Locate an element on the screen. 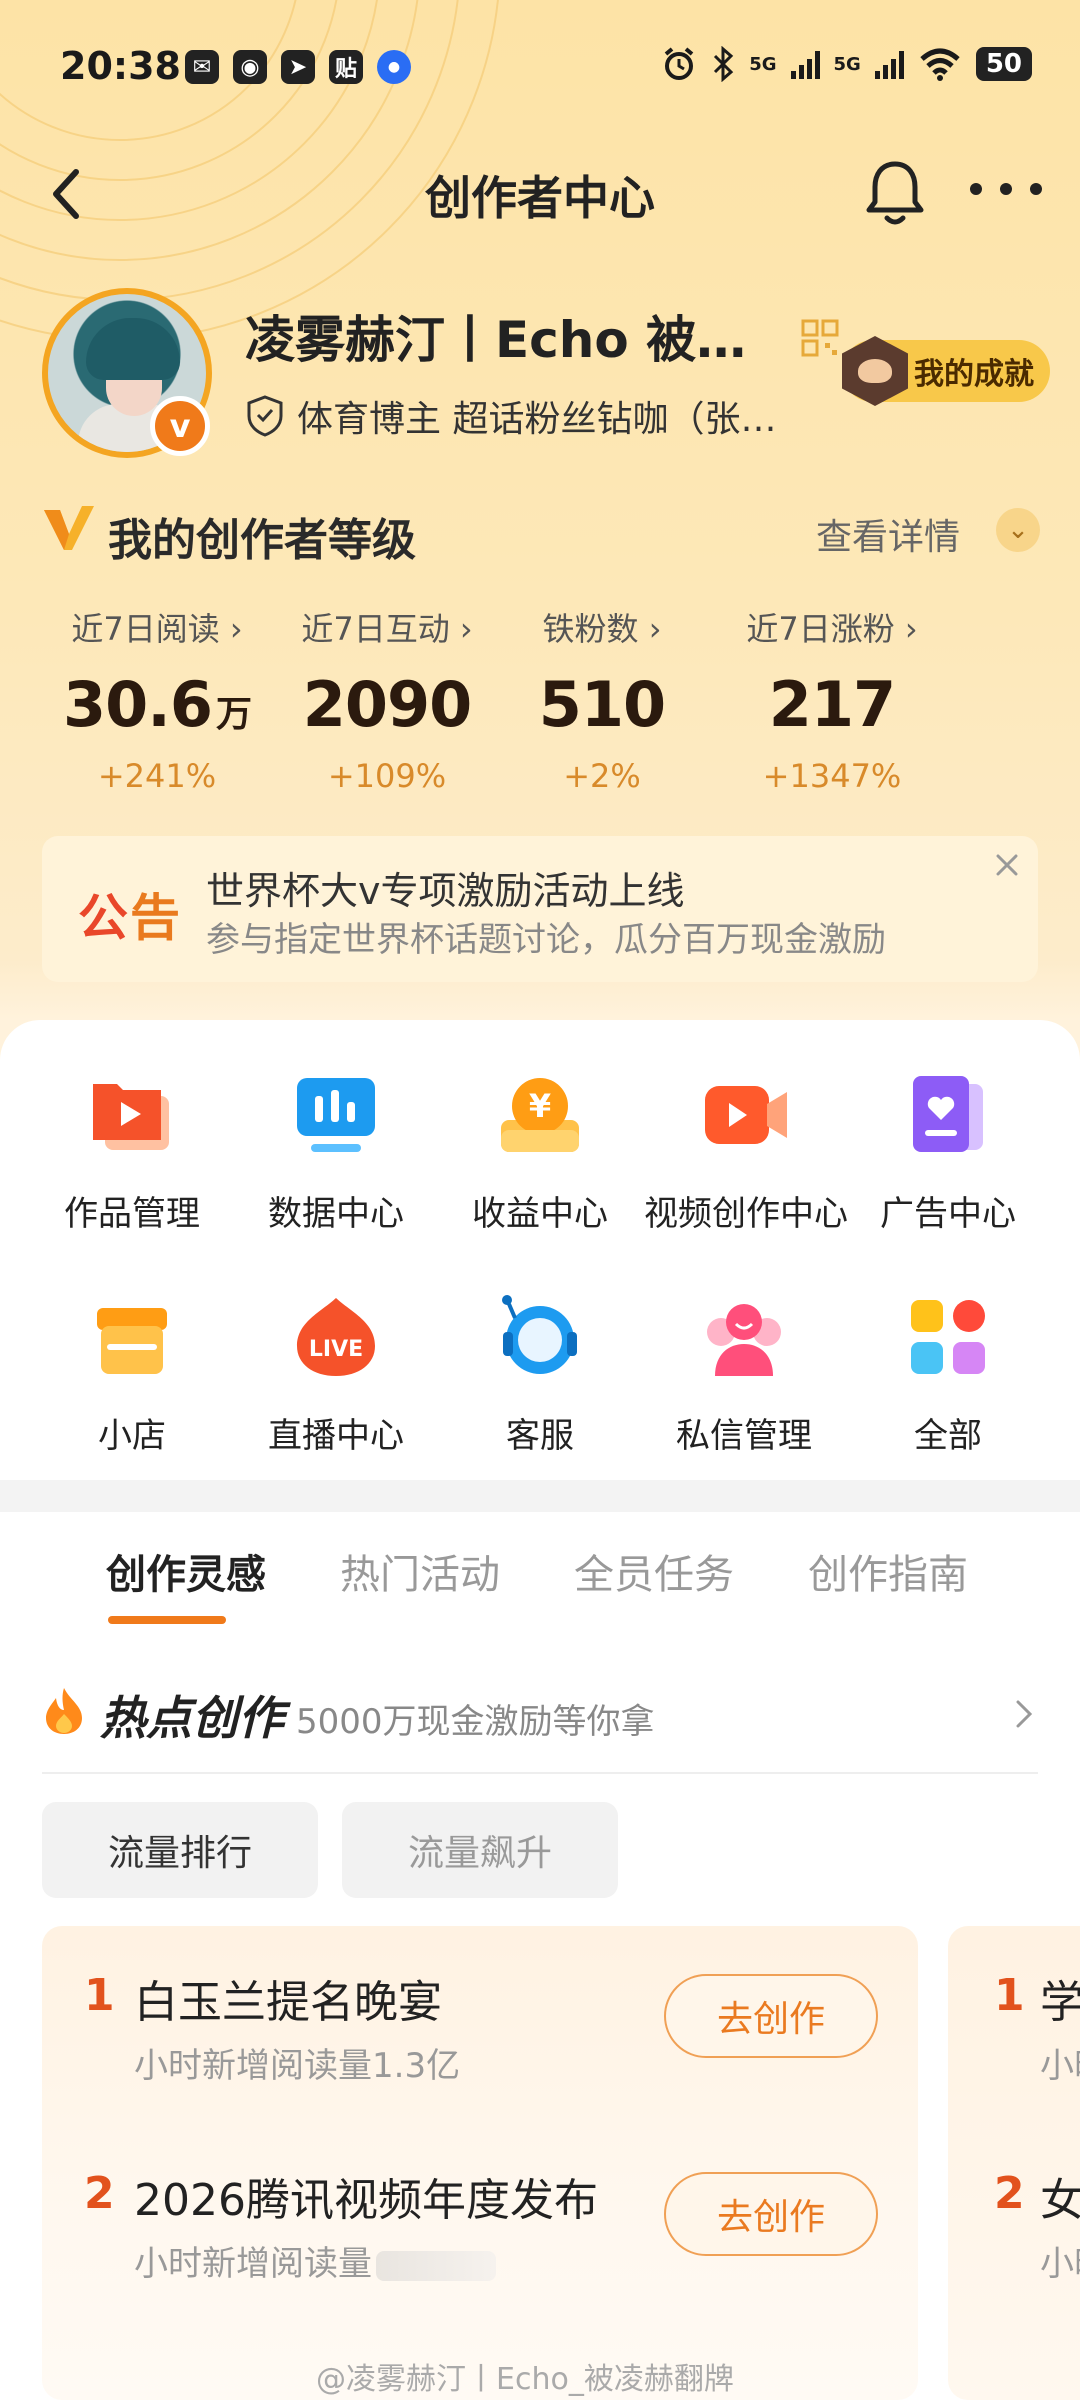  stat-item-iron-fans: 铁粉数 › 510 +2% is located at coordinates (602, 699).